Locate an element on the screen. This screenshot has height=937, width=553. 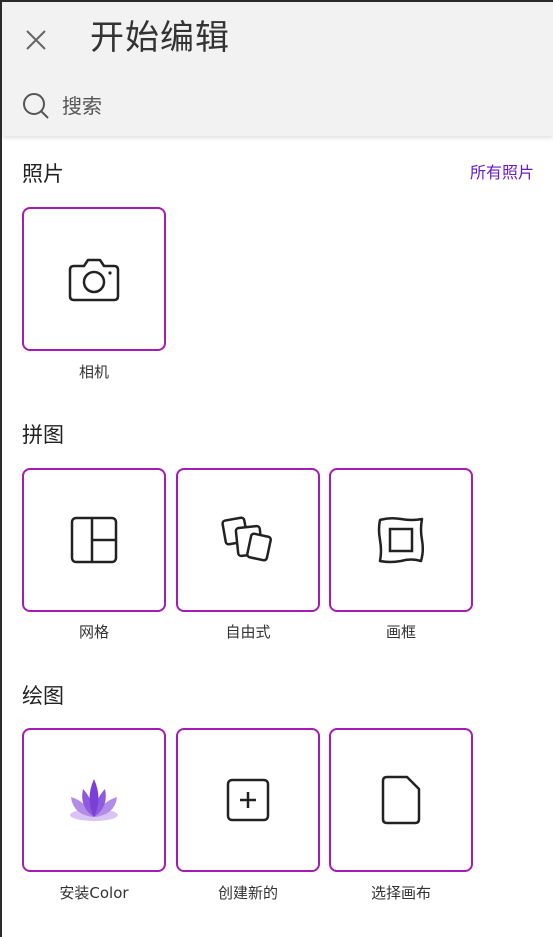
all-photos-link: 所有照片 is located at coordinates (502, 173).